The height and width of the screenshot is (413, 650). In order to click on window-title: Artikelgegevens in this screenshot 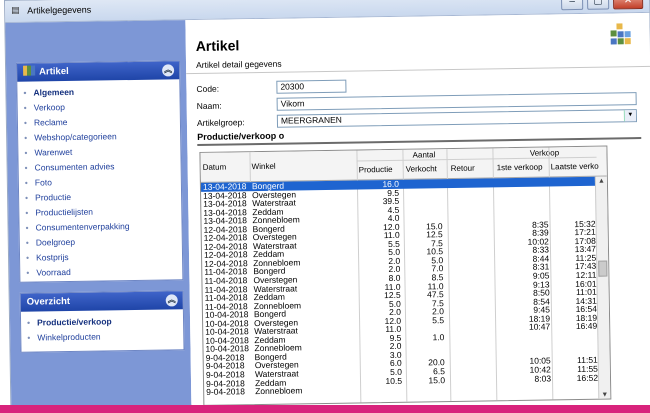, I will do `click(59, 10)`.